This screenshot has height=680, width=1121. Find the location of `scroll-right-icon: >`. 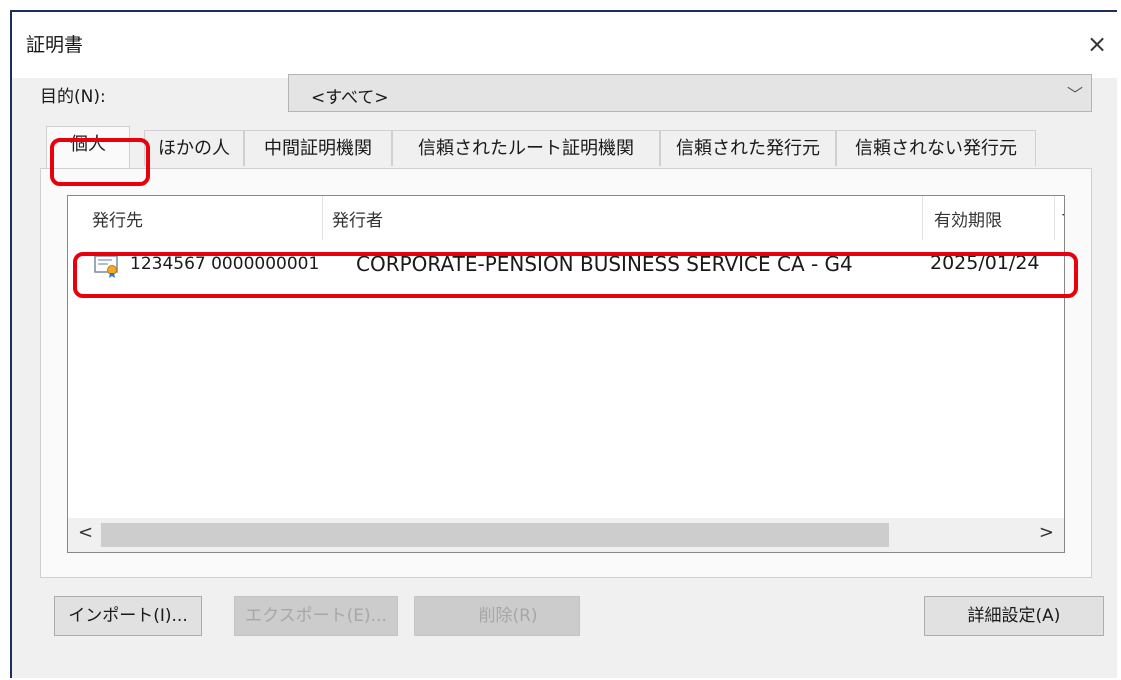

scroll-right-icon: > is located at coordinates (1046, 532).